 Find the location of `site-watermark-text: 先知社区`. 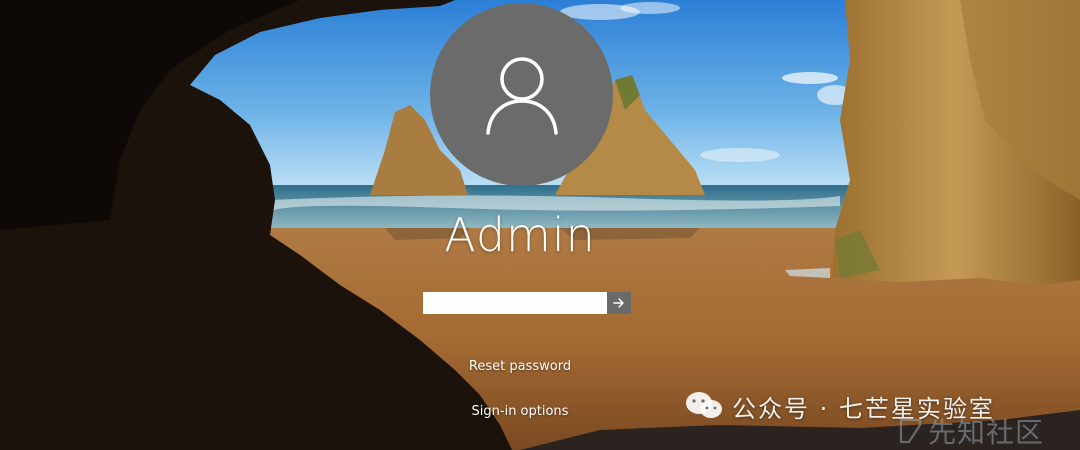

site-watermark-text: 先知社区 is located at coordinates (986, 432).